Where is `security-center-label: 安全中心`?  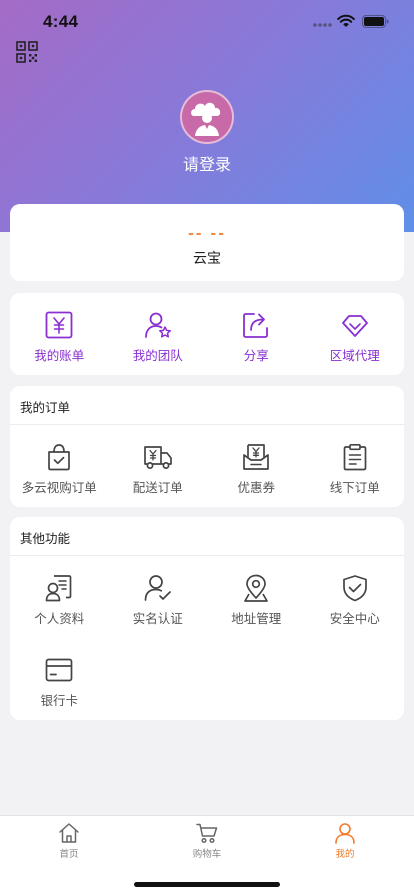
security-center-label: 安全中心 is located at coordinates (354, 618).